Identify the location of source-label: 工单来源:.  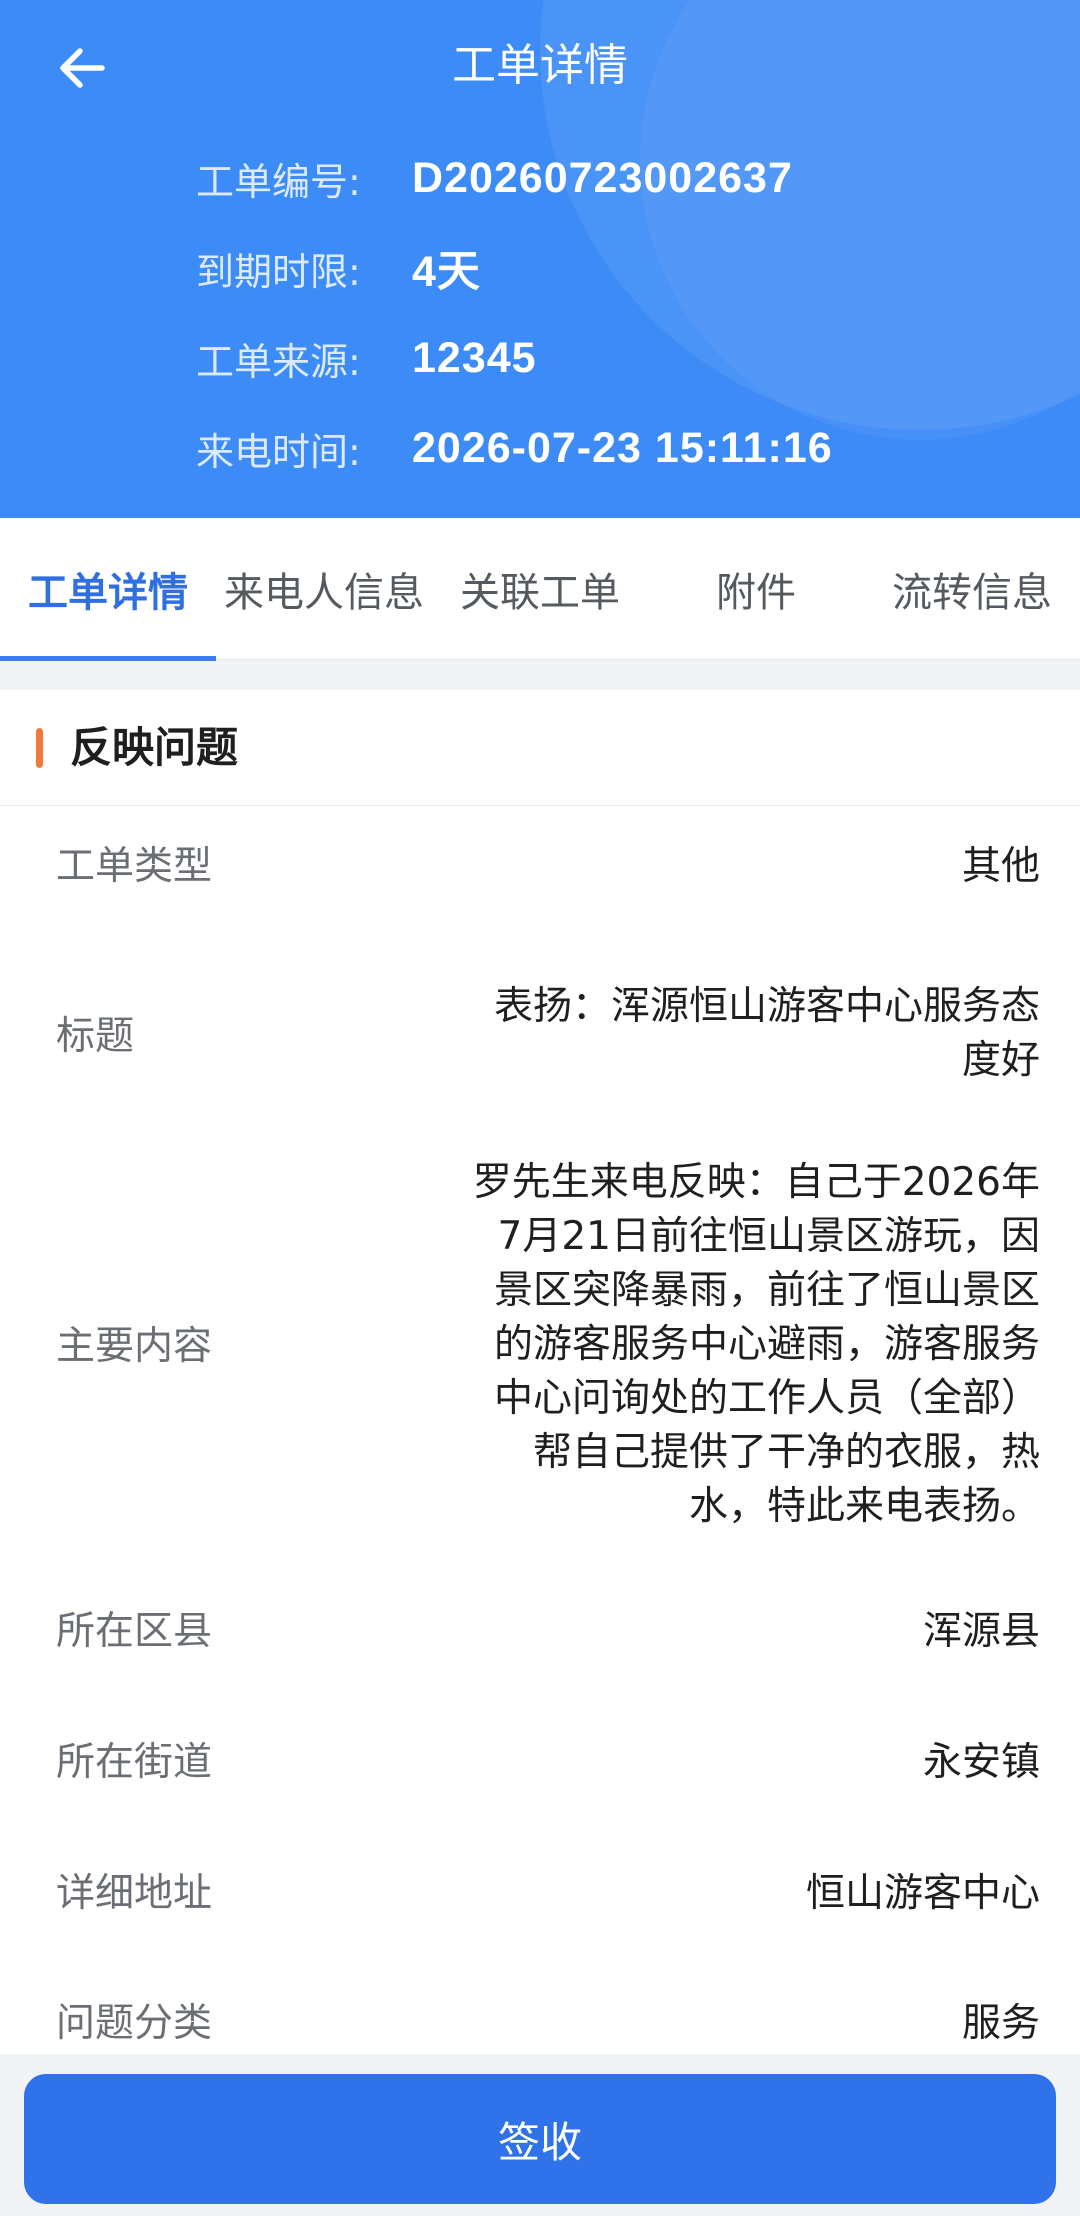
(278, 361).